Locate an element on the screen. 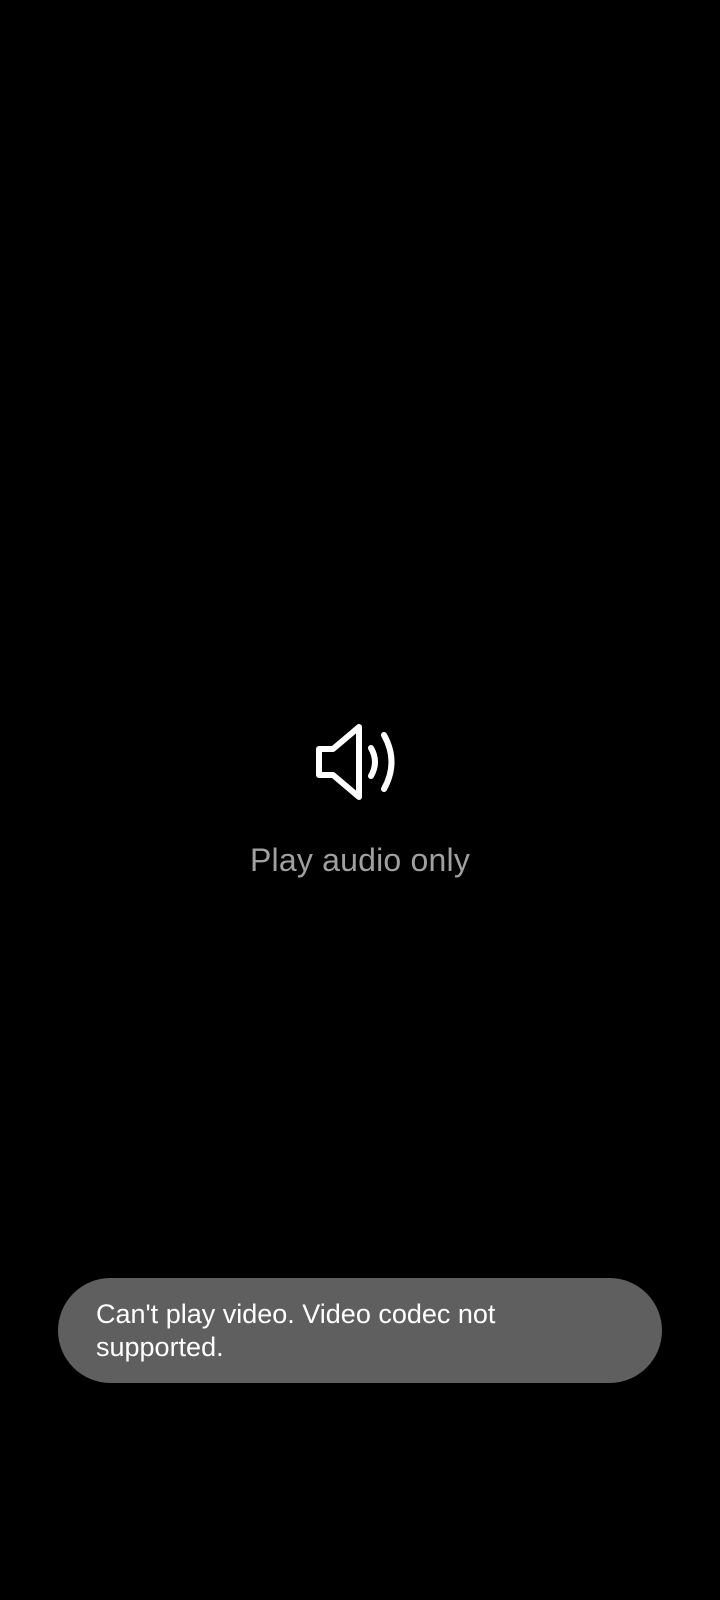  play-audio-only-button: Play audio only is located at coordinates (360, 800).